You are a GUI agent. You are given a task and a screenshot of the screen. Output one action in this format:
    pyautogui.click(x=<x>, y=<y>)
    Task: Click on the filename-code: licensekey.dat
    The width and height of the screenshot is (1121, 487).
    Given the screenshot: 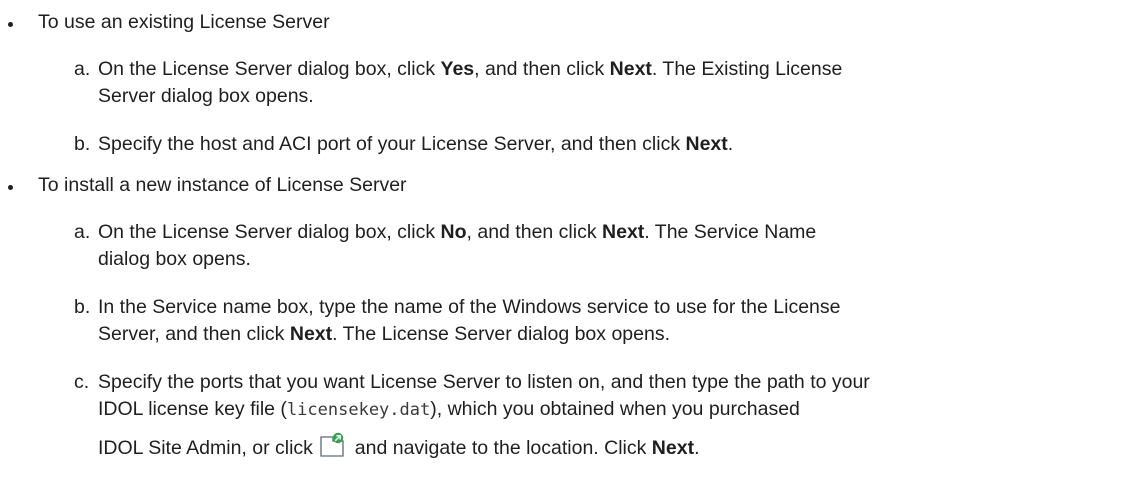 What is the action you would take?
    pyautogui.click(x=358, y=410)
    